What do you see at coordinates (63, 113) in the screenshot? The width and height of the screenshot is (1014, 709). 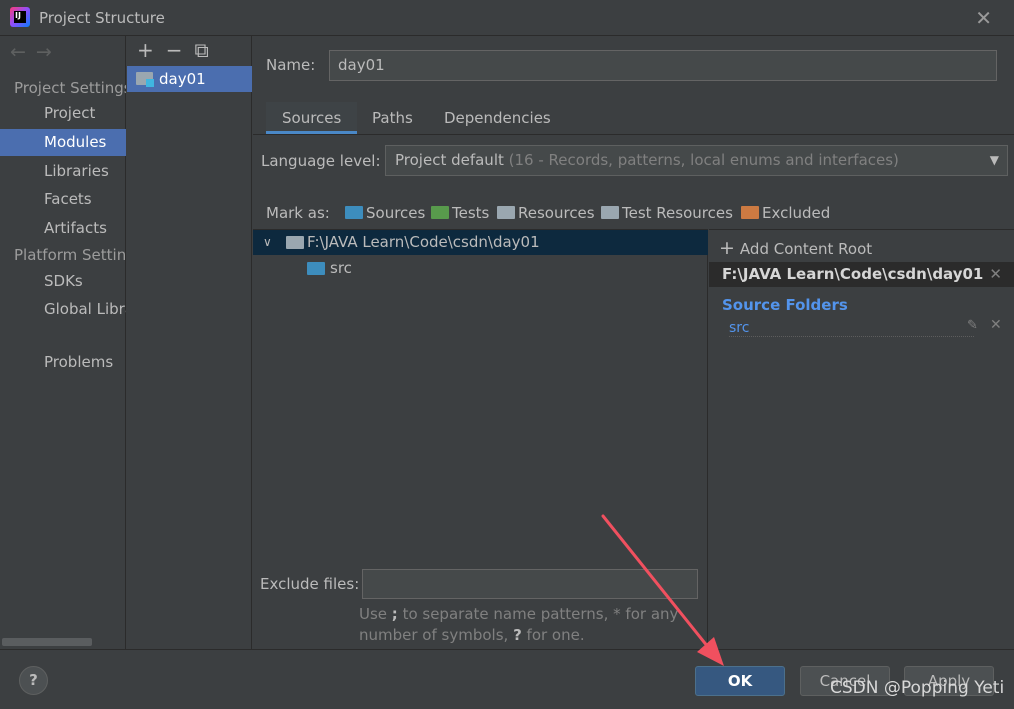 I see `sidebar-item-project: Project` at bounding box center [63, 113].